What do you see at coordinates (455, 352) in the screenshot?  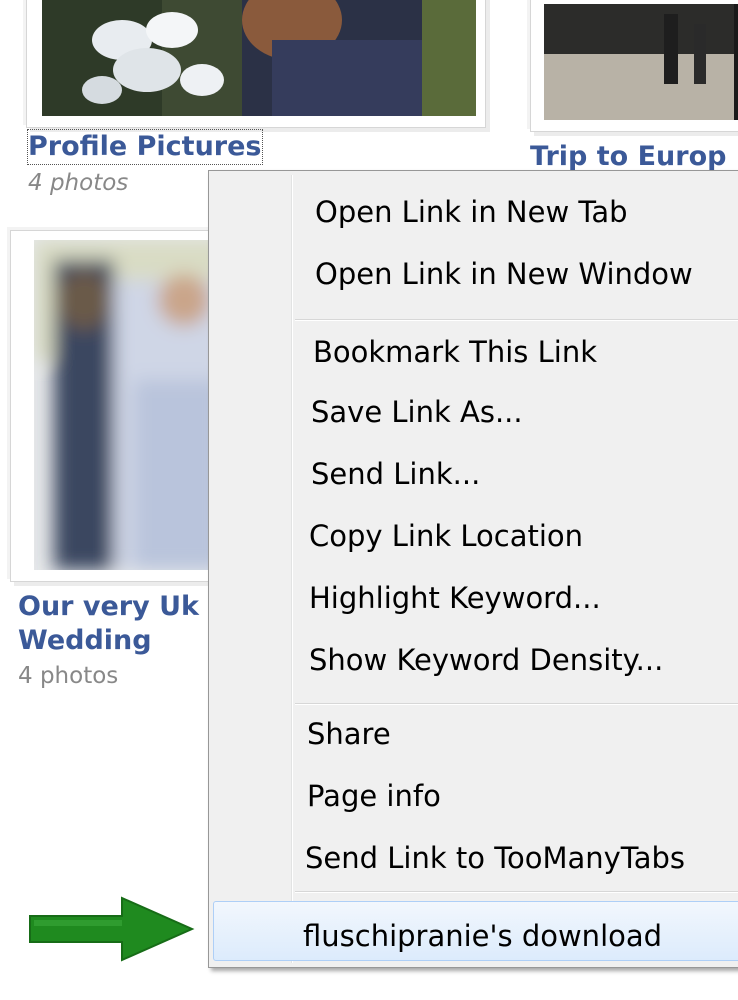 I see `menu-item-bookmark-link: Bookmark This Link` at bounding box center [455, 352].